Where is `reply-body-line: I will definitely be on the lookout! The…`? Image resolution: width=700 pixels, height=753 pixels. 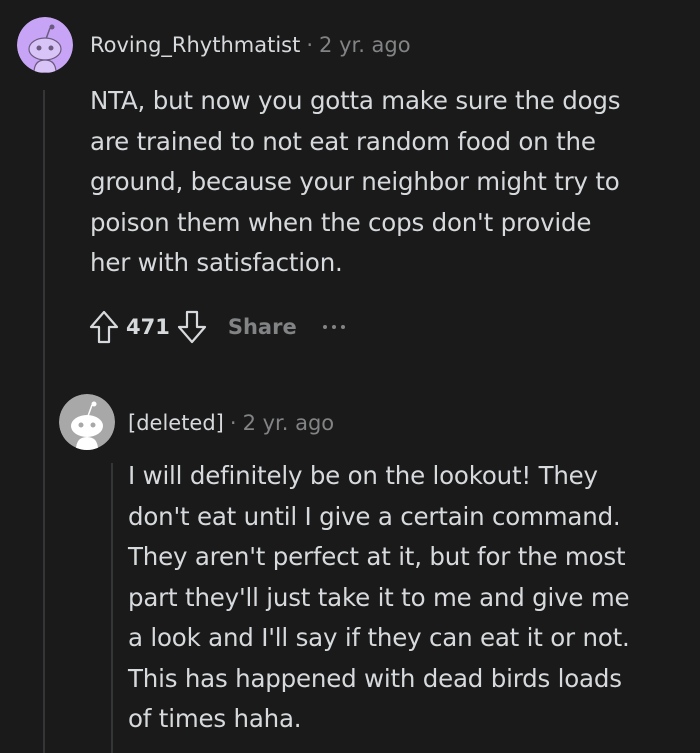 reply-body-line: I will definitely be on the lookout! The… is located at coordinates (363, 475).